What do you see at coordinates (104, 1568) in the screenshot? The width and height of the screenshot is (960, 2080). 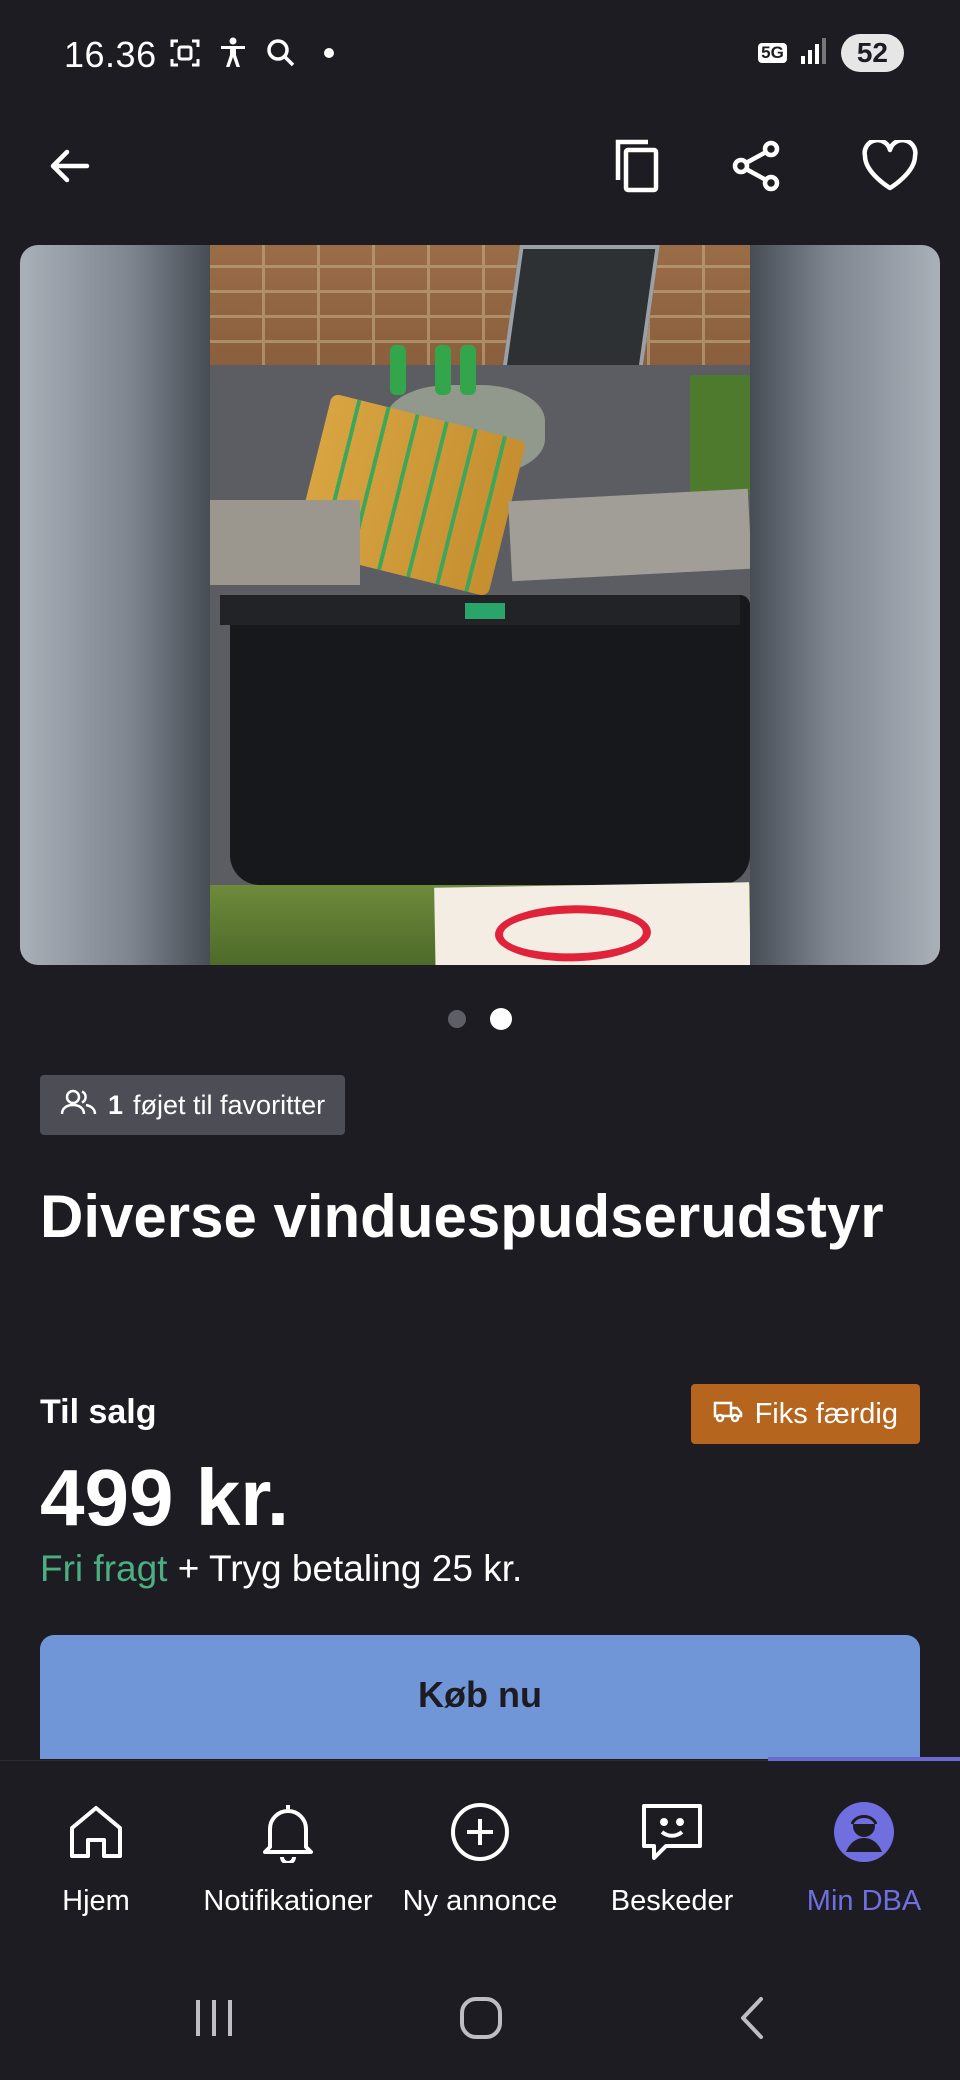 I see `free-shipping-label: Fri fragt` at bounding box center [104, 1568].